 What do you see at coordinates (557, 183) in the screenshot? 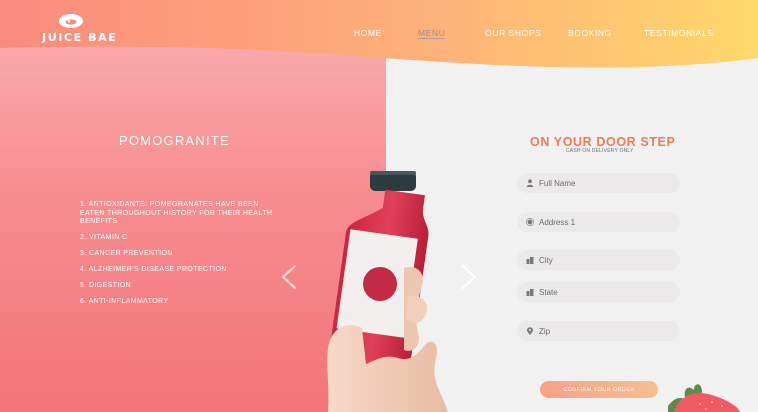
I see `full-name-placeholder: Full Name` at bounding box center [557, 183].